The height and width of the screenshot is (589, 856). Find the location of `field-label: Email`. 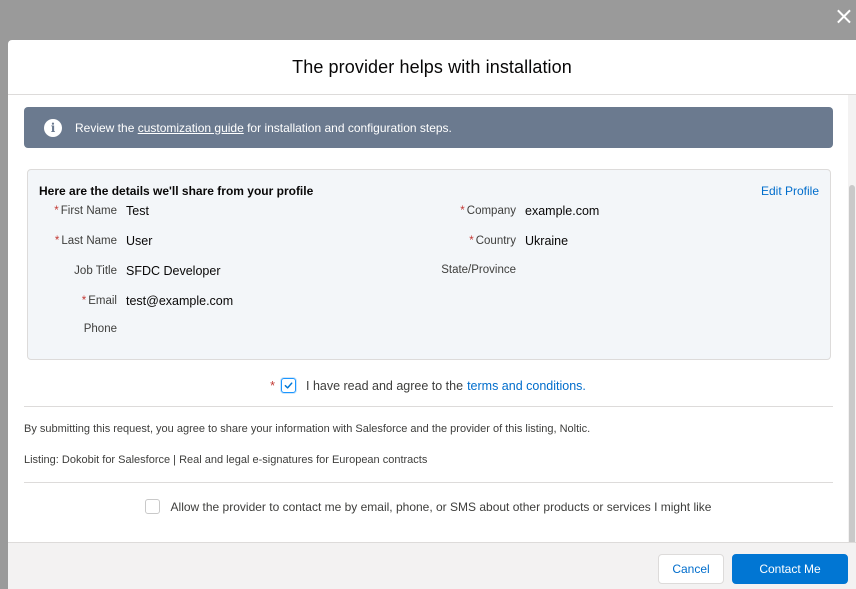

field-label: Email is located at coordinates (102, 301).